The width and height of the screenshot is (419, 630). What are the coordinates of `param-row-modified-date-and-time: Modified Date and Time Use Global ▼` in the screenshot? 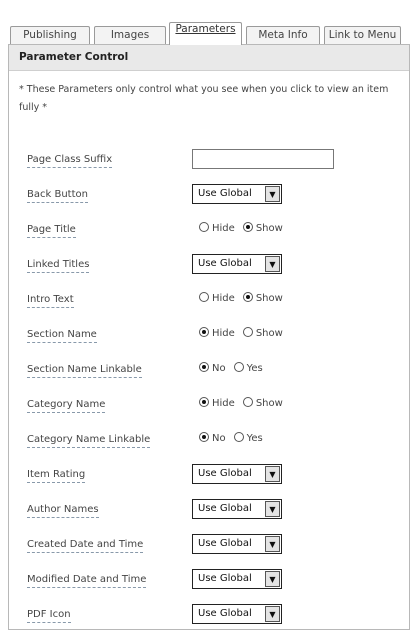 It's located at (209, 581).